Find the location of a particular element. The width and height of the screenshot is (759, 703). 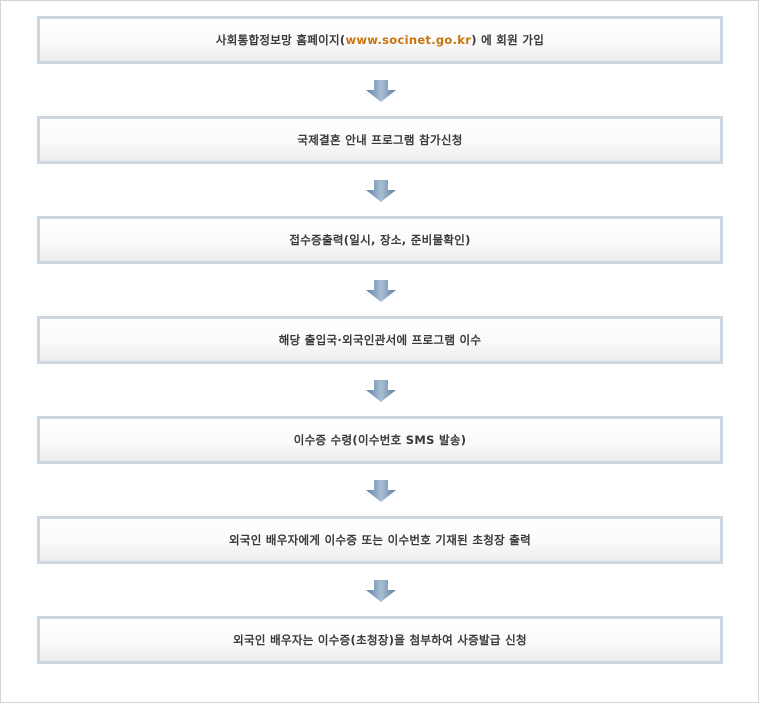

step-1-label: 사회통합정보망 홈페이지(www.socinet.go.kr) 에 회원 가입 is located at coordinates (380, 40).